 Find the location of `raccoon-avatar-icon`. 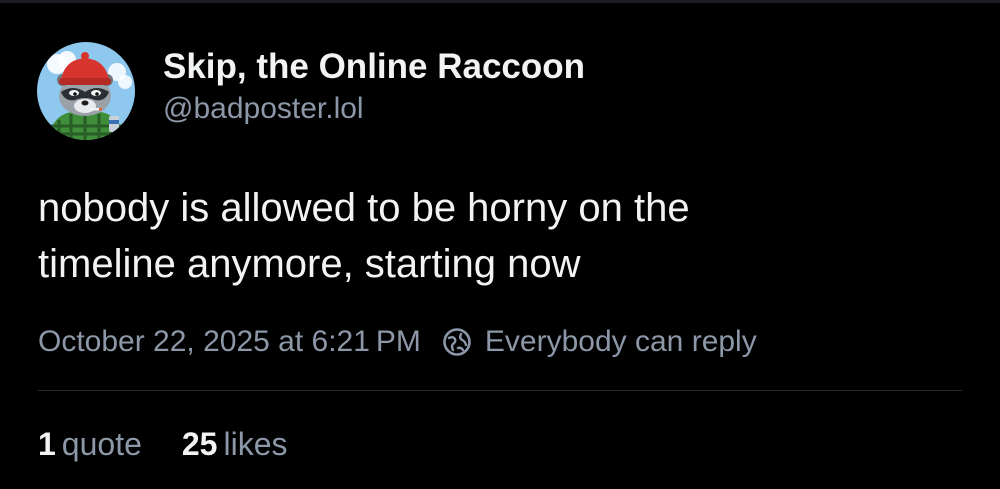

raccoon-avatar-icon is located at coordinates (86, 91).